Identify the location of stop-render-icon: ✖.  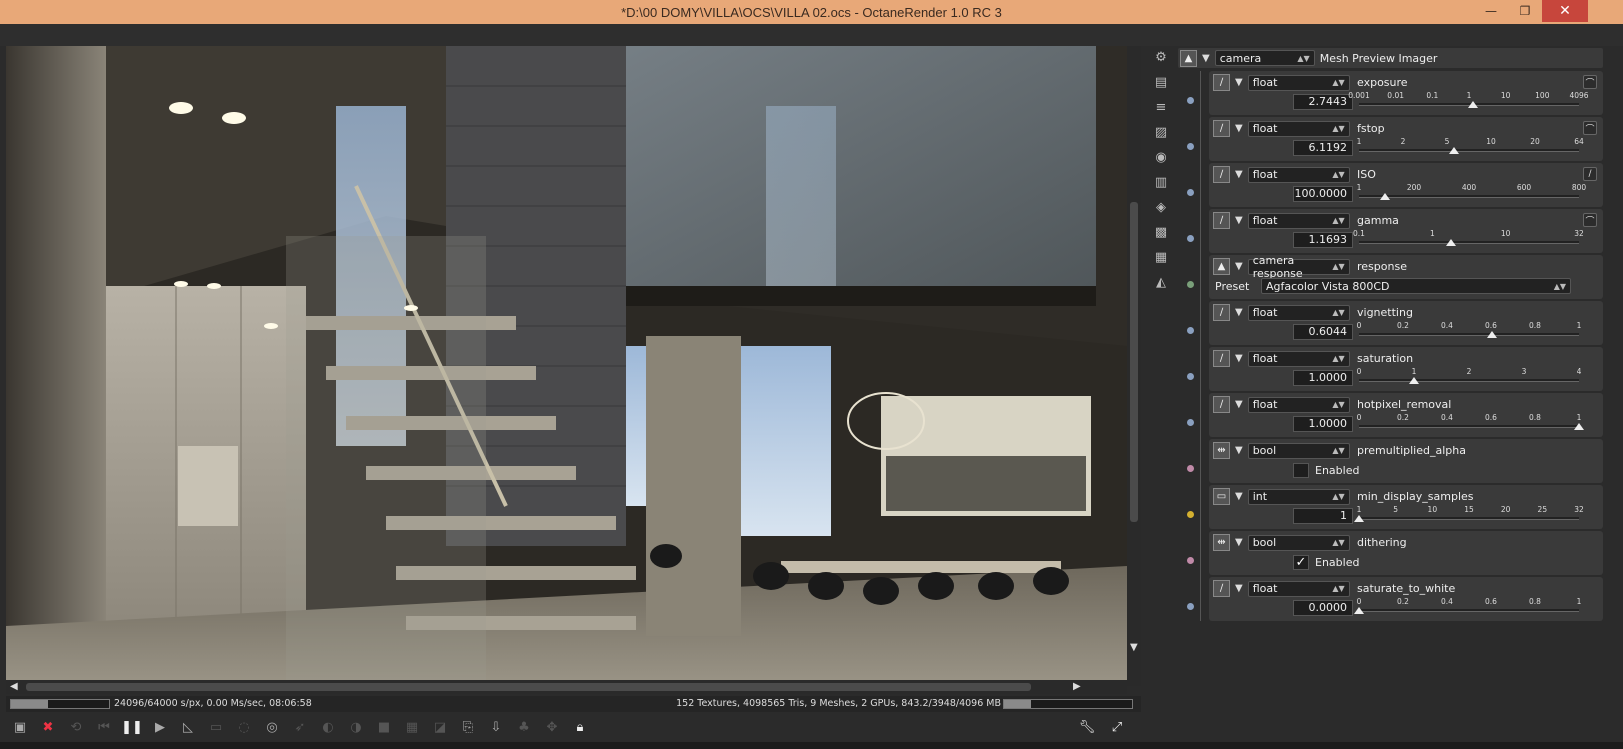
(48, 727).